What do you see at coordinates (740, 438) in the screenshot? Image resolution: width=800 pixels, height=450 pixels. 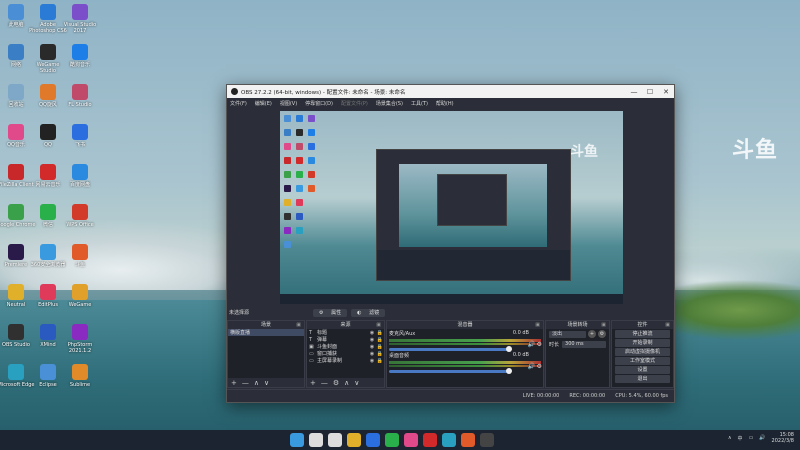 I see `language-indicator: 中` at bounding box center [740, 438].